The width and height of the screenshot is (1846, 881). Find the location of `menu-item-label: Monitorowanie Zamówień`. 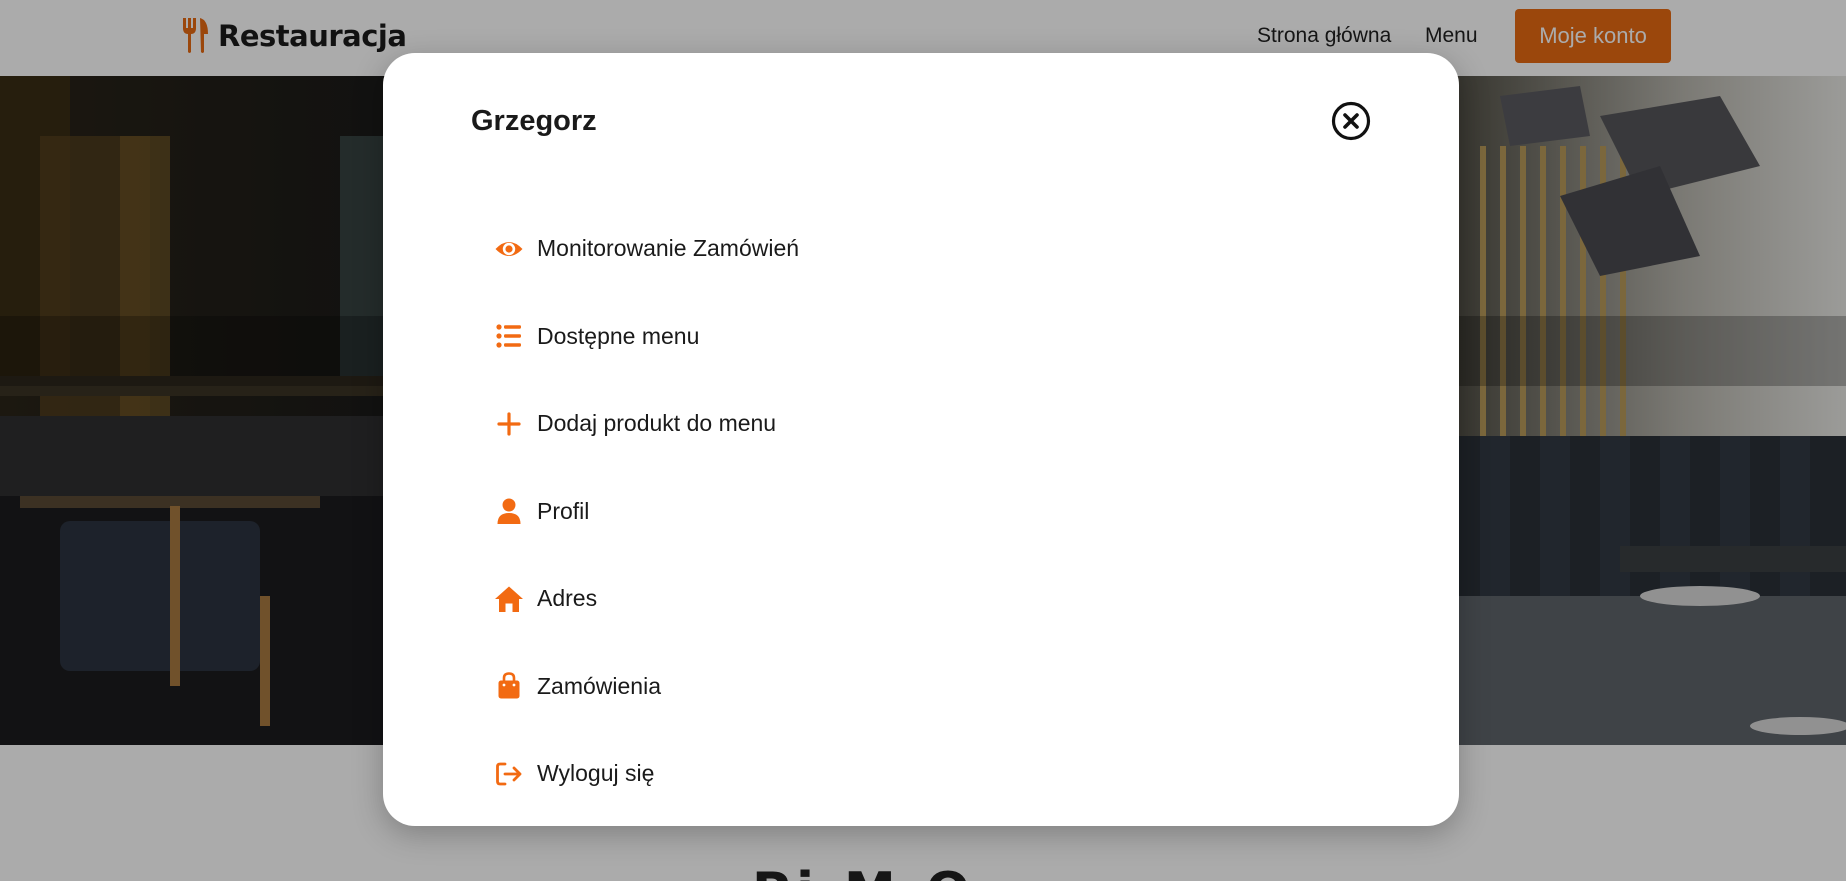

menu-item-label: Monitorowanie Zamówień is located at coordinates (668, 248).